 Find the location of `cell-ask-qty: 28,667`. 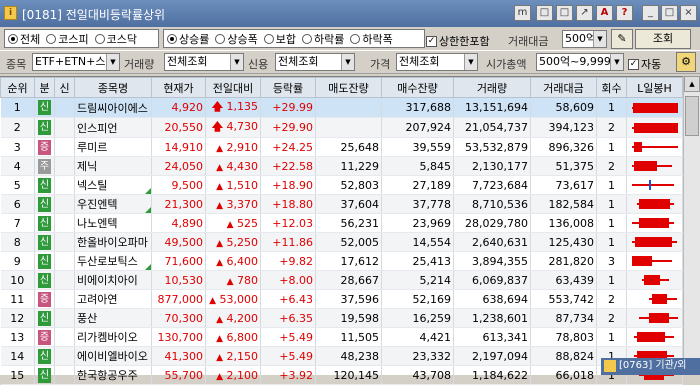

cell-ask-qty: 28,667 is located at coordinates (348, 280).